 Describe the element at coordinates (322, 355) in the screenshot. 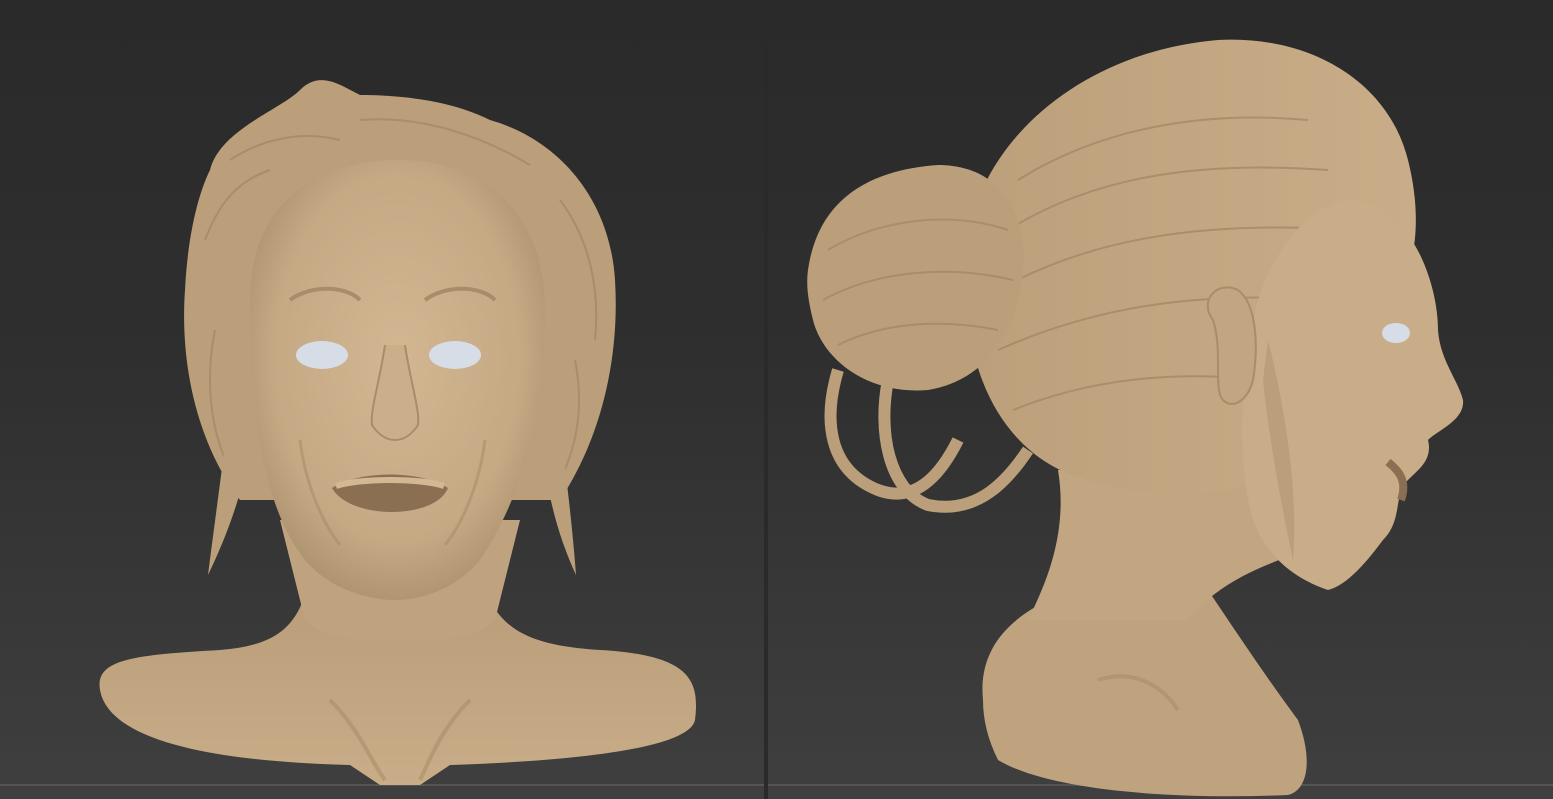

I see `left-eye` at that location.